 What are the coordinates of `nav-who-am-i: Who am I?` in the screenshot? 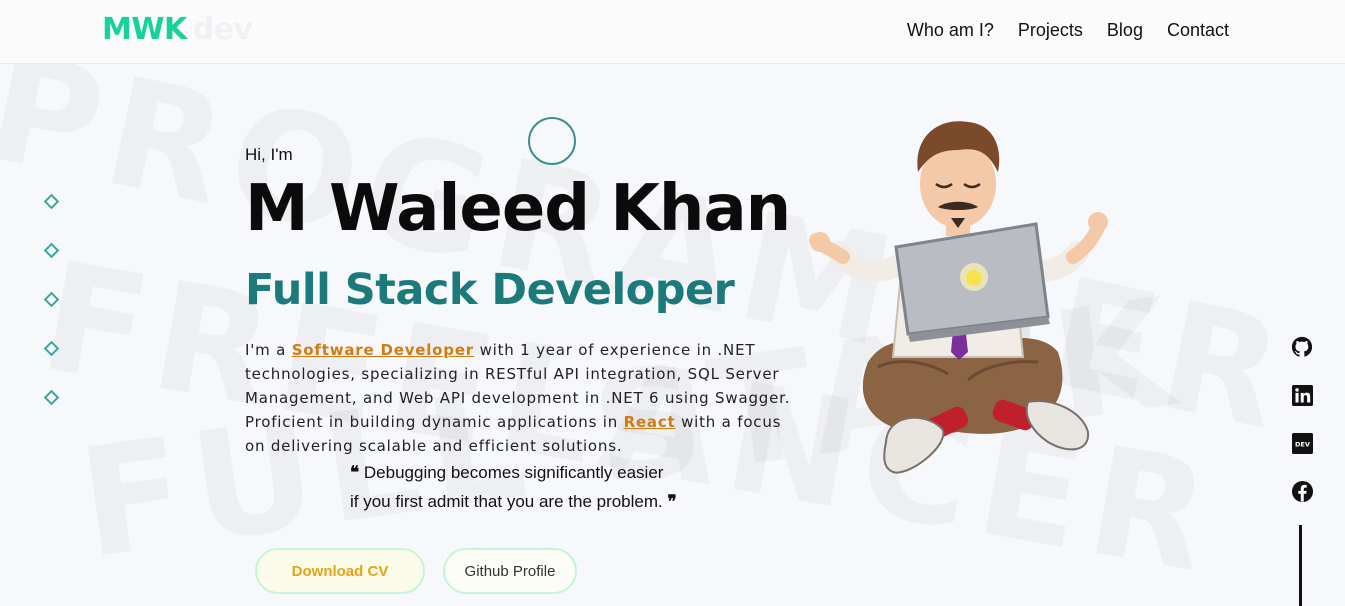 It's located at (950, 30).